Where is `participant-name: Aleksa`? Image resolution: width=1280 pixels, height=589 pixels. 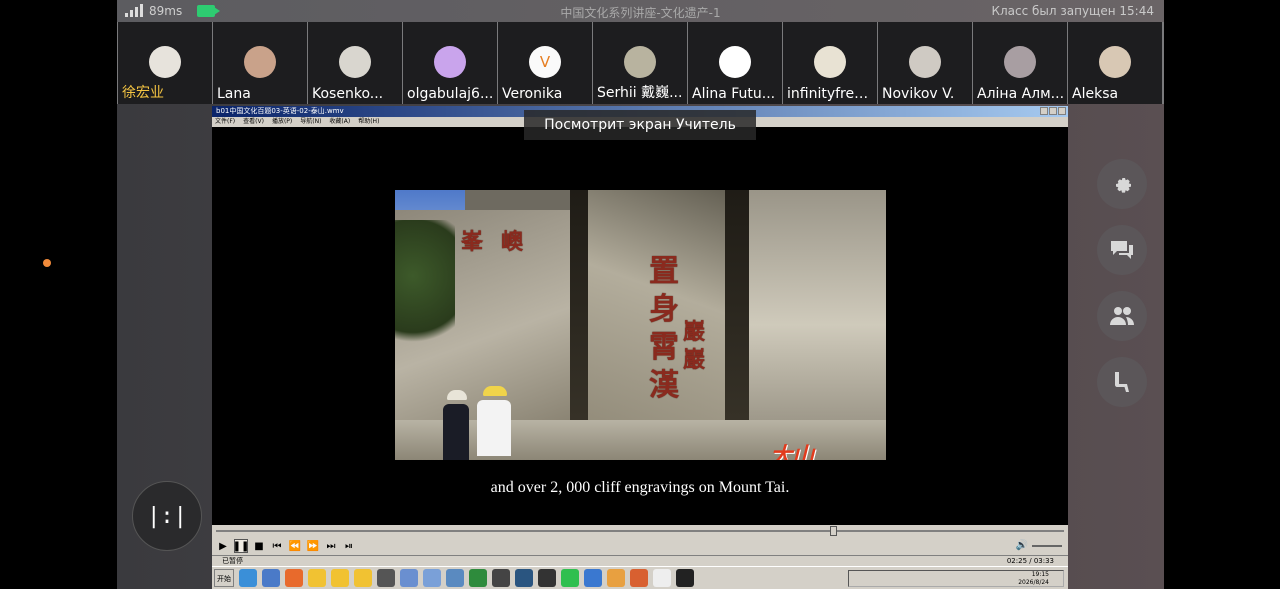 participant-name: Aleksa is located at coordinates (1095, 94).